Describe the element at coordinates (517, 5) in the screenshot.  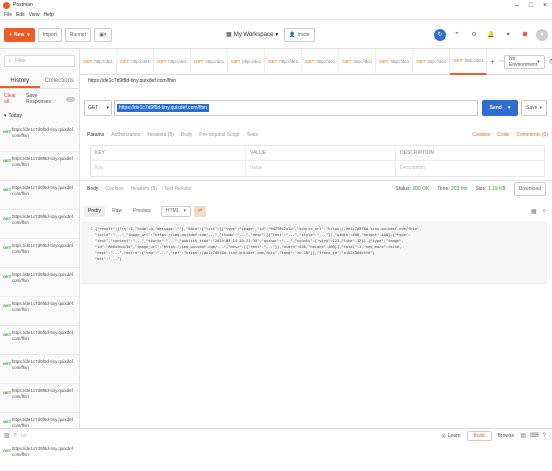
I see `minimize-icon: –` at that location.